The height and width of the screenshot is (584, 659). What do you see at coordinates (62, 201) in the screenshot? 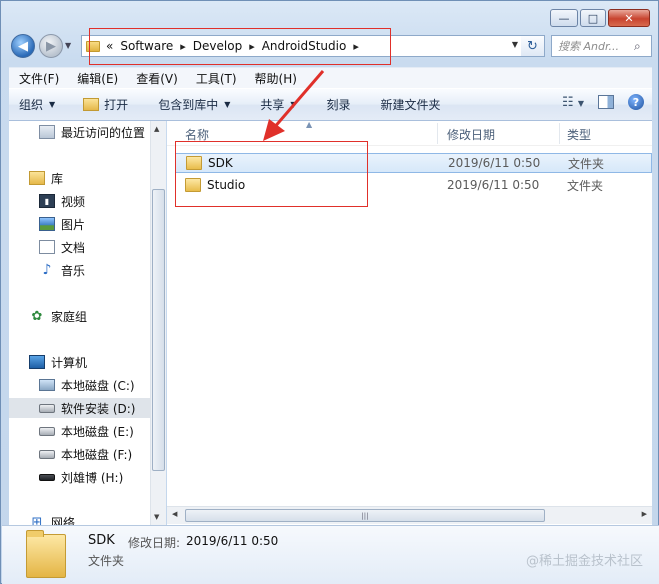
I see `nav-item-videos: ▮ 视频` at bounding box center [62, 201].